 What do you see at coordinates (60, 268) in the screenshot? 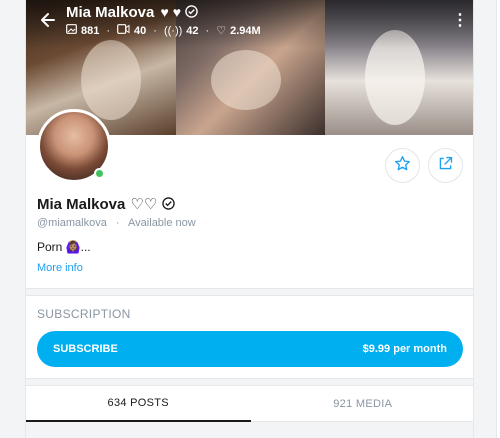
I see `more-info-link: More info` at bounding box center [60, 268].